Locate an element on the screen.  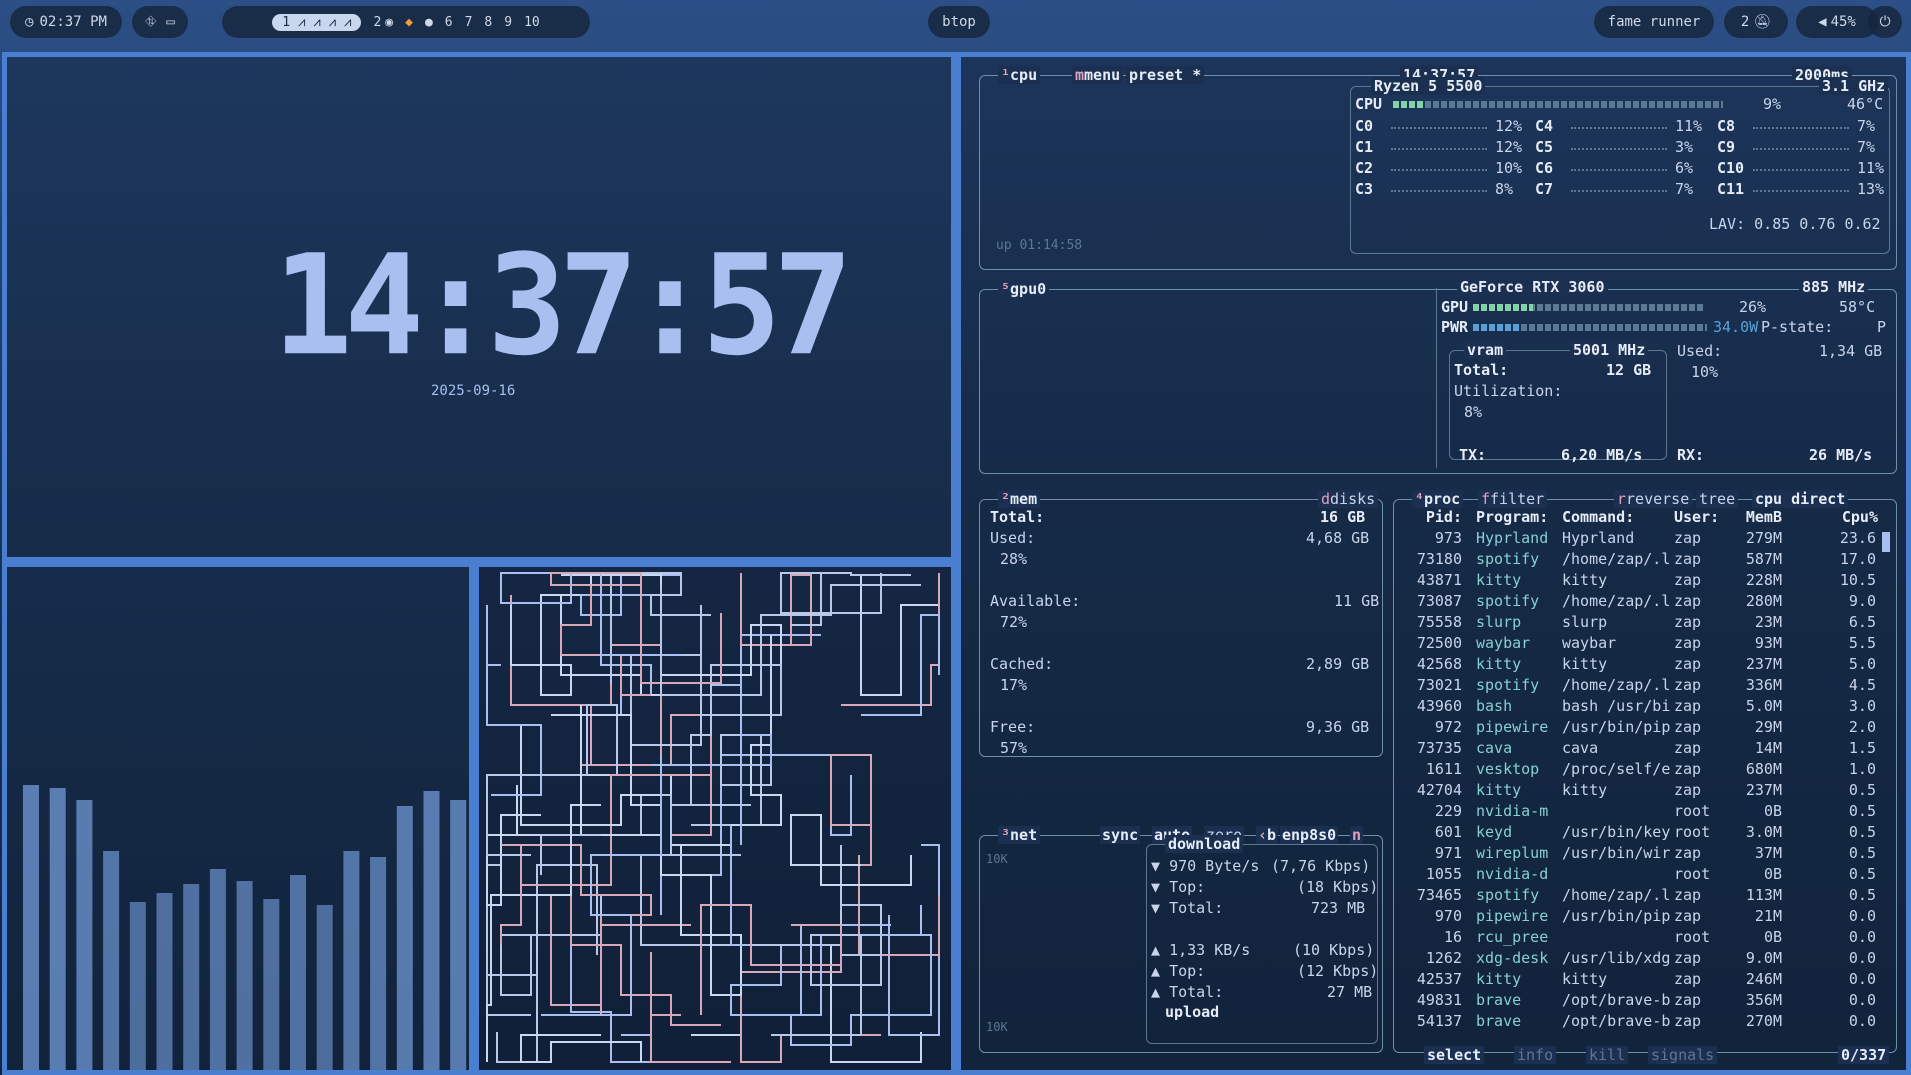
table-row: 72500 waybar waybar zap 93M 5.5 is located at coordinates (1645, 644).